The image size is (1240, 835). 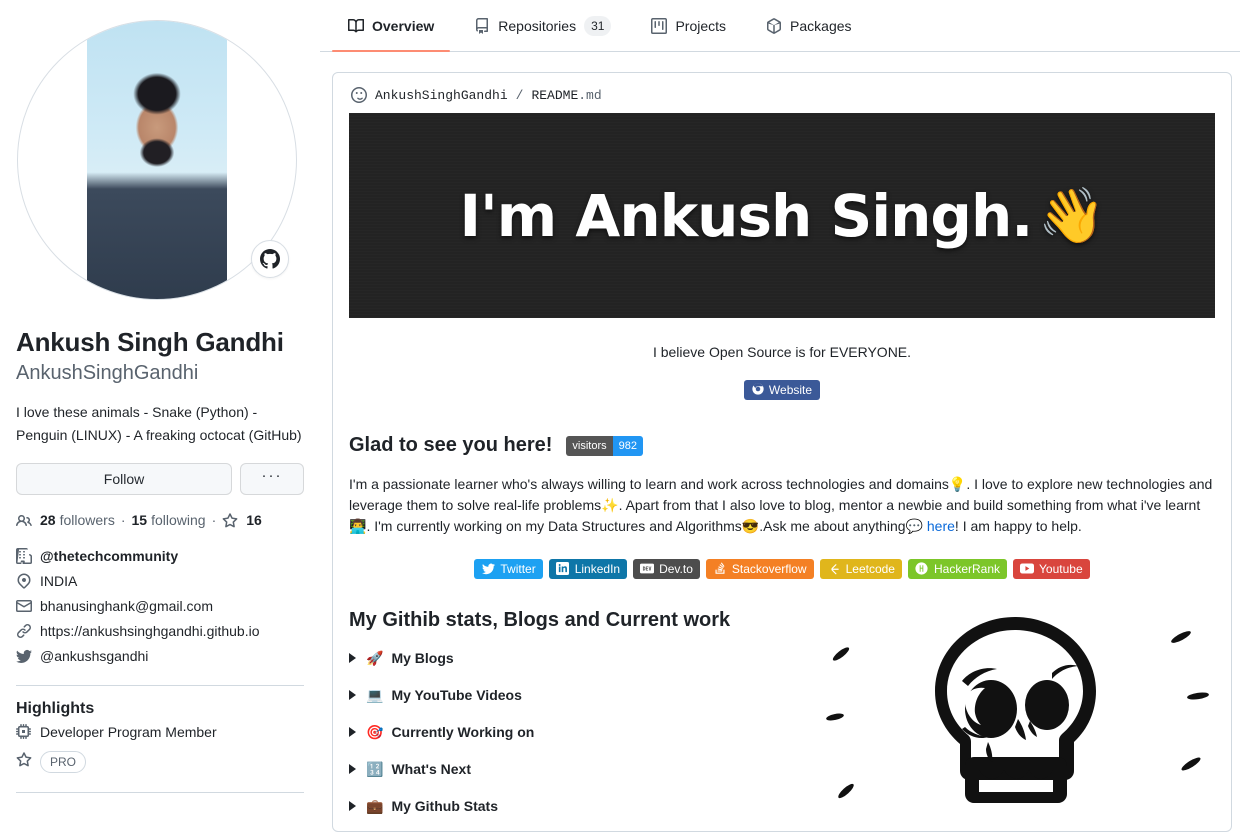 What do you see at coordinates (566, 95) in the screenshot?
I see `readme-filename-link: README.md` at bounding box center [566, 95].